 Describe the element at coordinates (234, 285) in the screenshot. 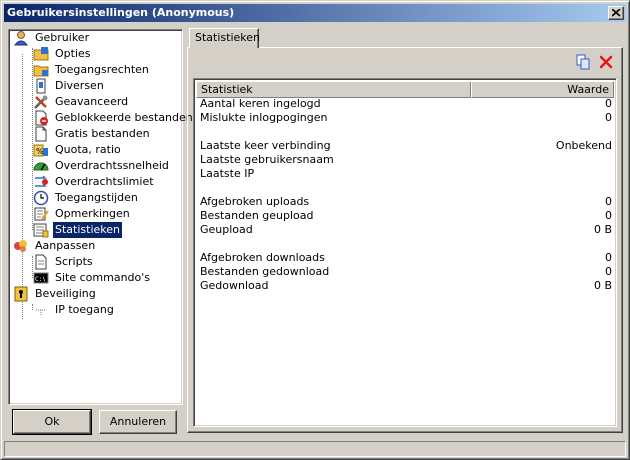

I see `stat-name: Gedownload` at that location.